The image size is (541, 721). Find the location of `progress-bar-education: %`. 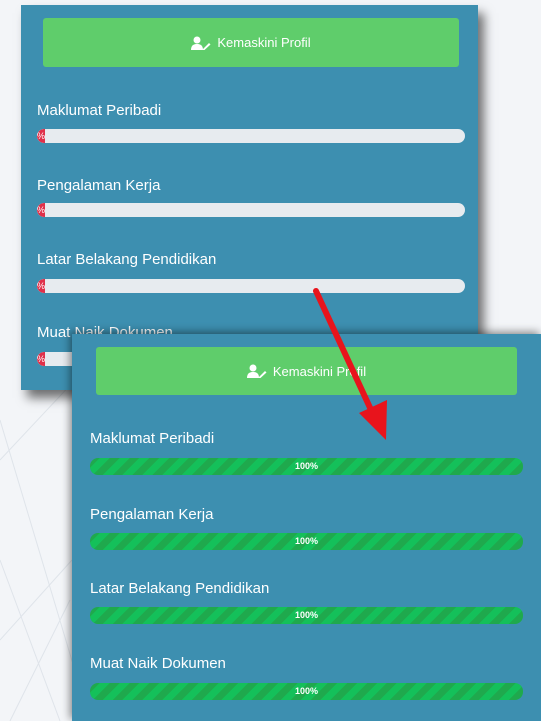

progress-bar-education: % is located at coordinates (251, 286).